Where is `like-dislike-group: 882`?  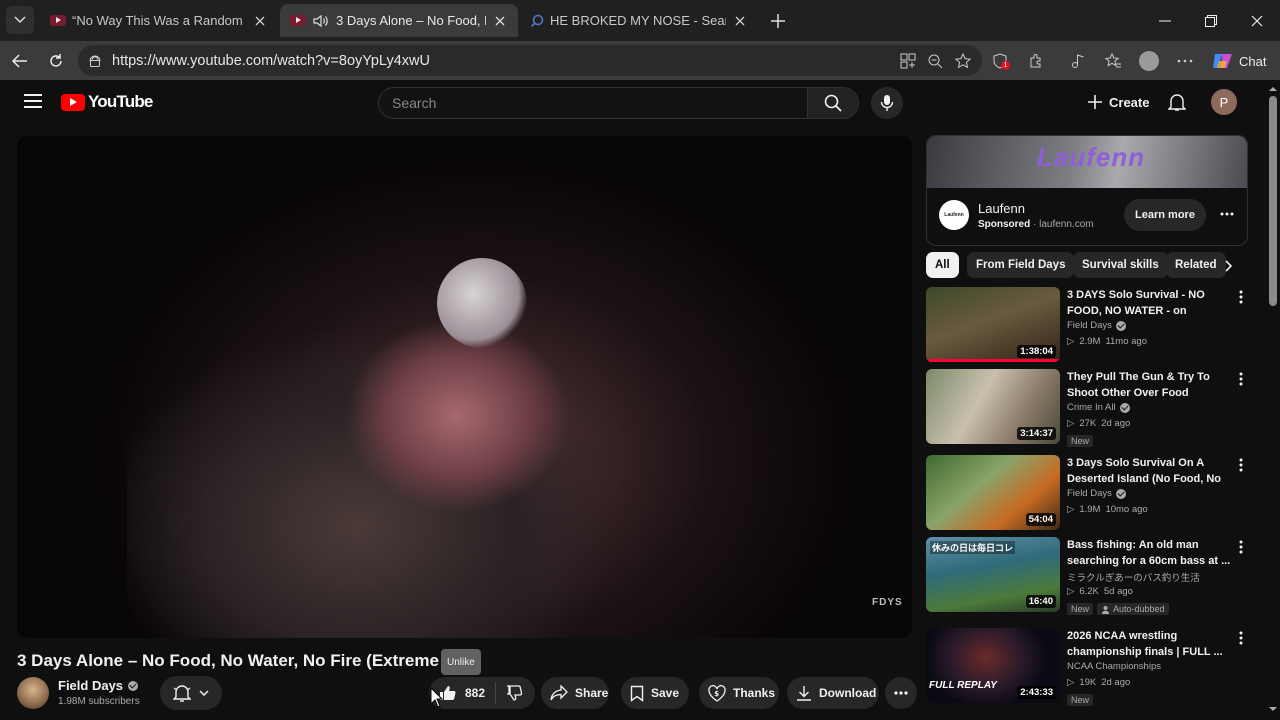
like-dislike-group: 882 is located at coordinates (482, 693).